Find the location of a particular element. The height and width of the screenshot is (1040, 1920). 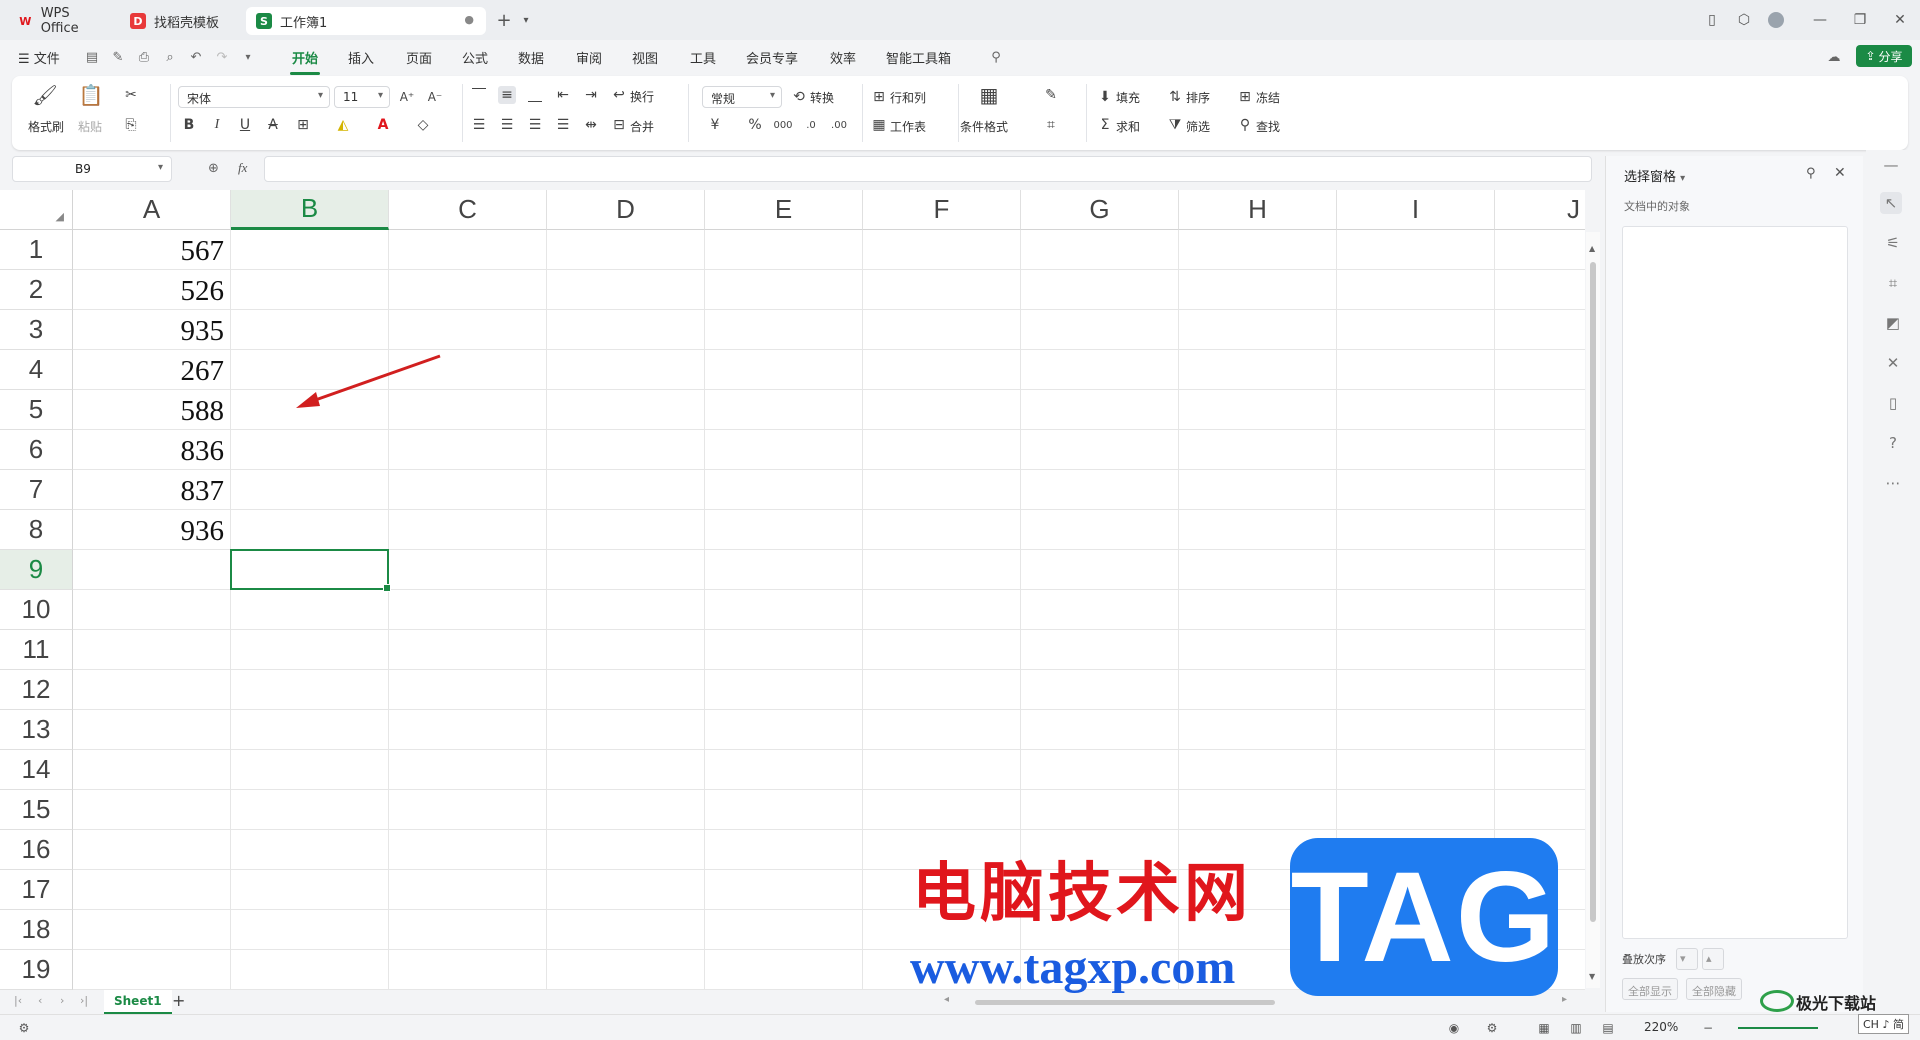

prev-sheet-icon: ‹ is located at coordinates (40, 1000).